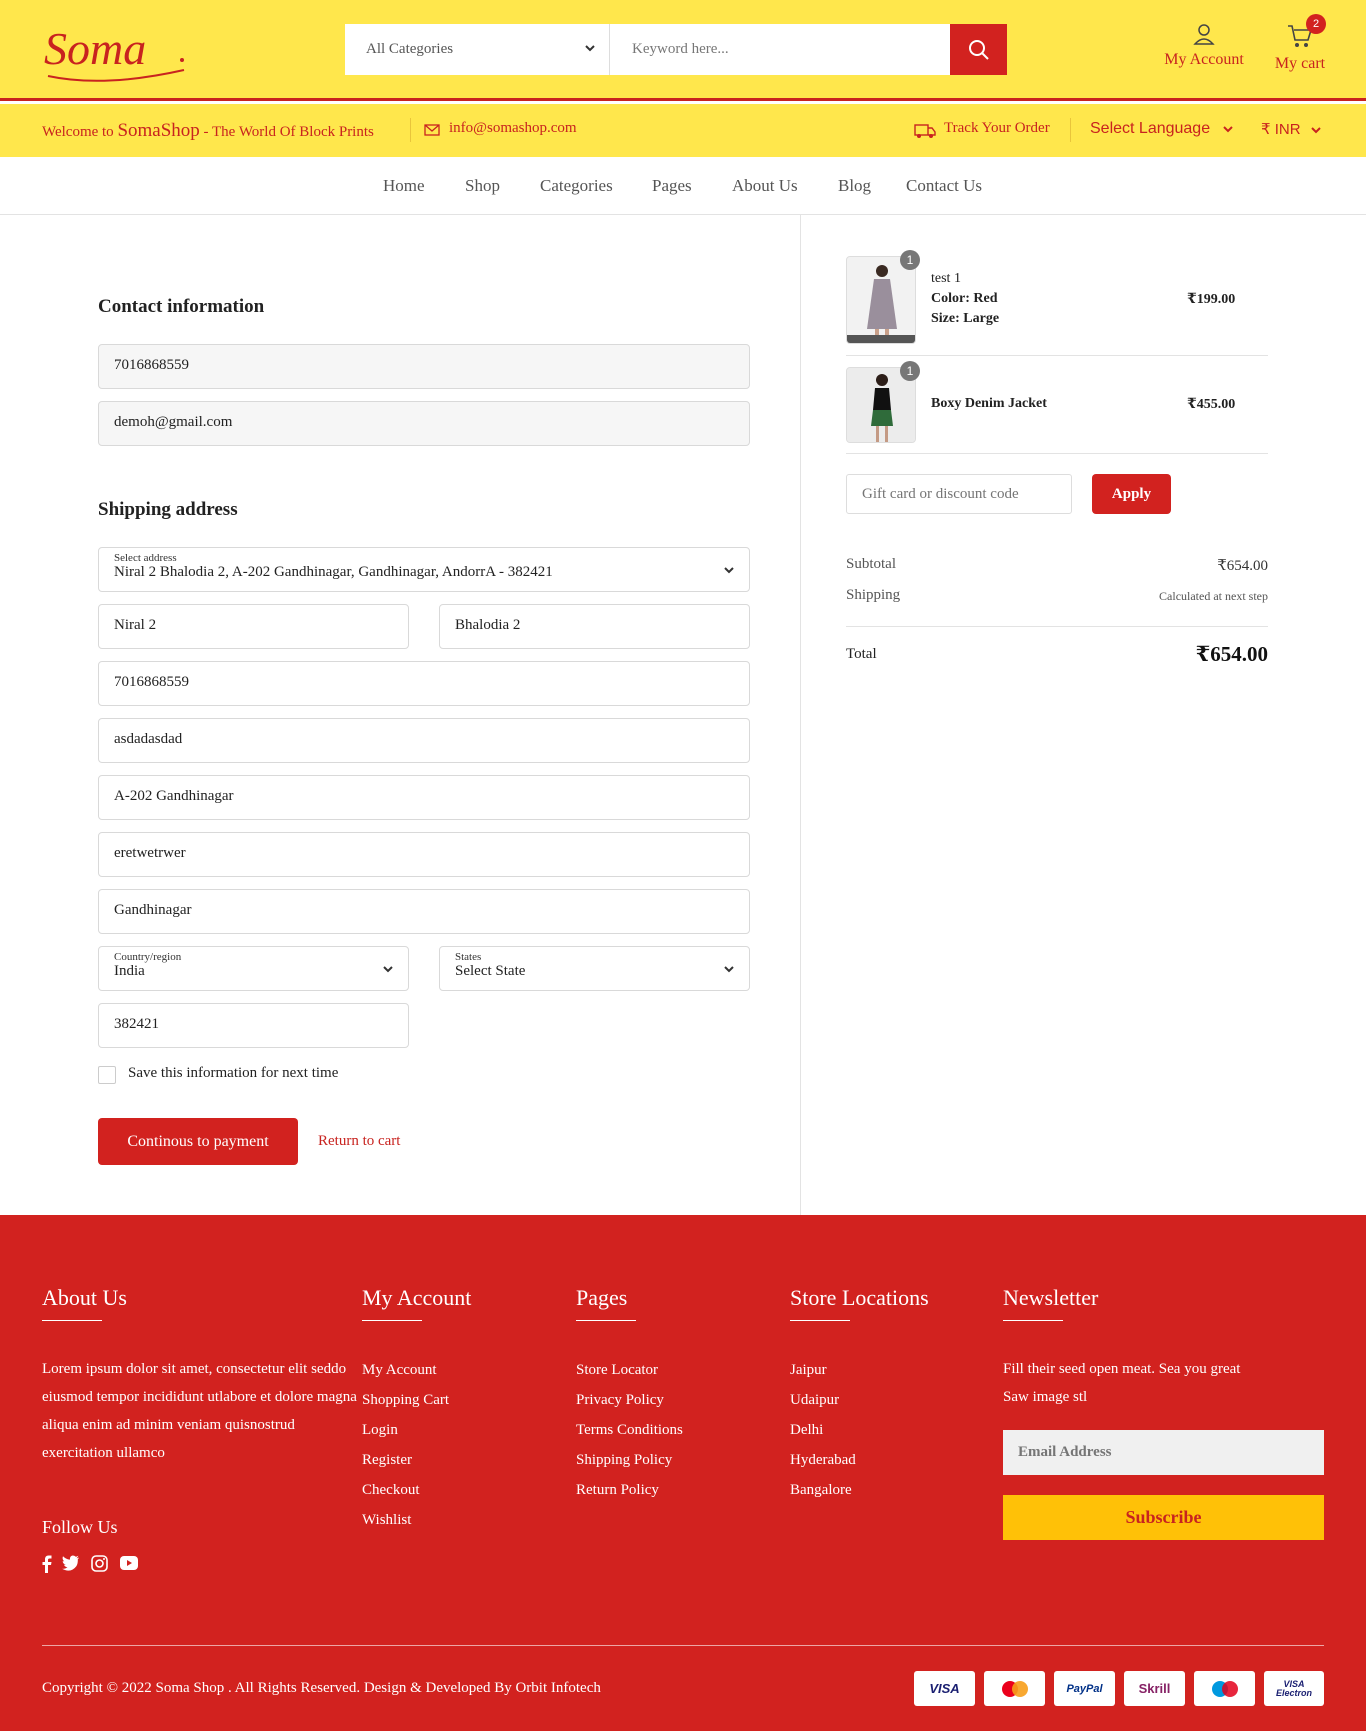  Describe the element at coordinates (405, 1370) in the screenshot. I see `footer-link: My Account` at that location.